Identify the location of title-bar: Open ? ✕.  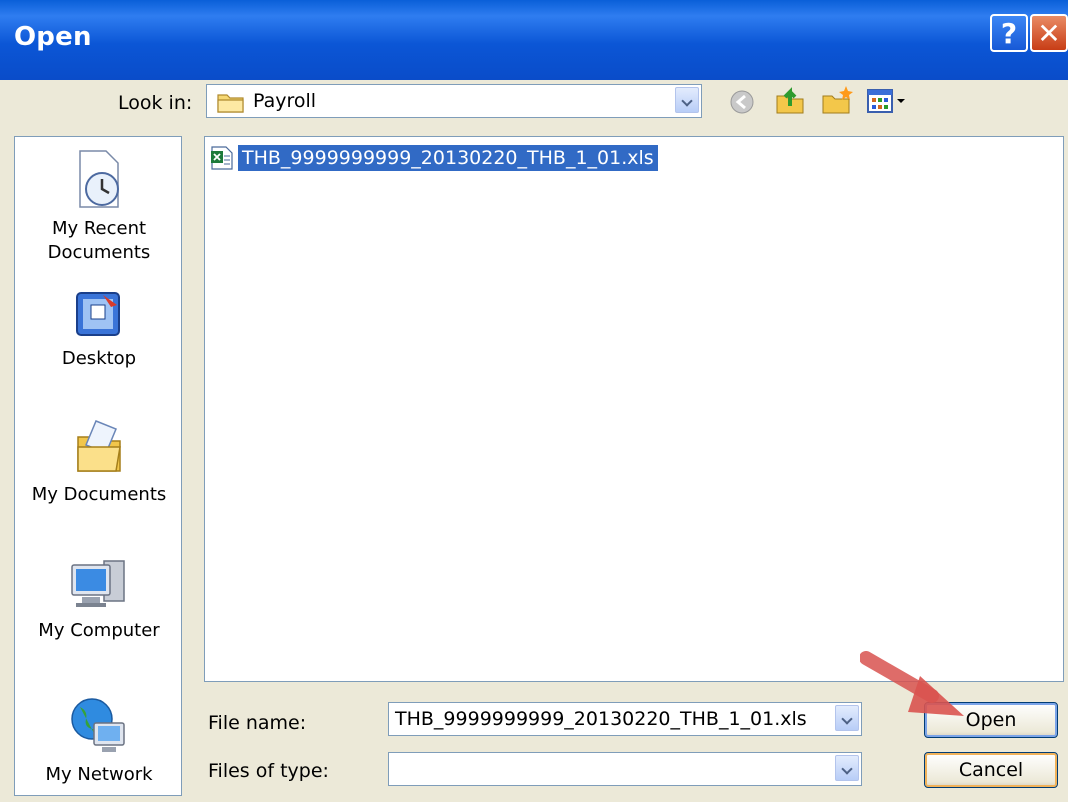
(534, 40).